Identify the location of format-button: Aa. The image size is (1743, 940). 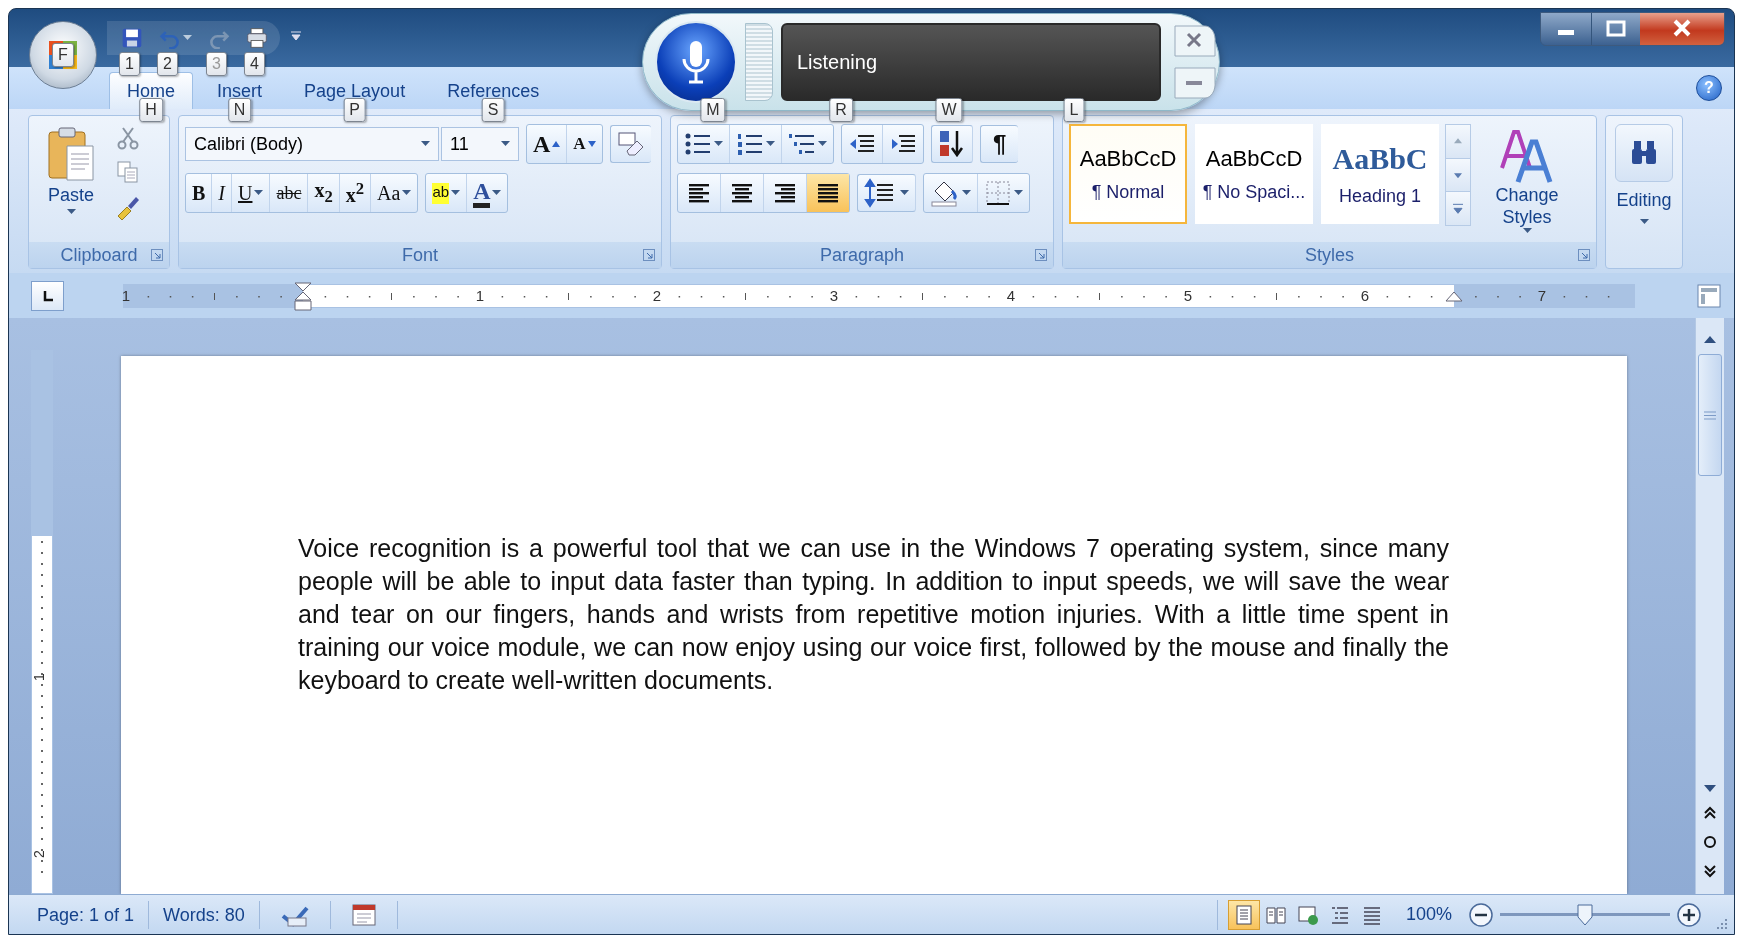
(394, 193).